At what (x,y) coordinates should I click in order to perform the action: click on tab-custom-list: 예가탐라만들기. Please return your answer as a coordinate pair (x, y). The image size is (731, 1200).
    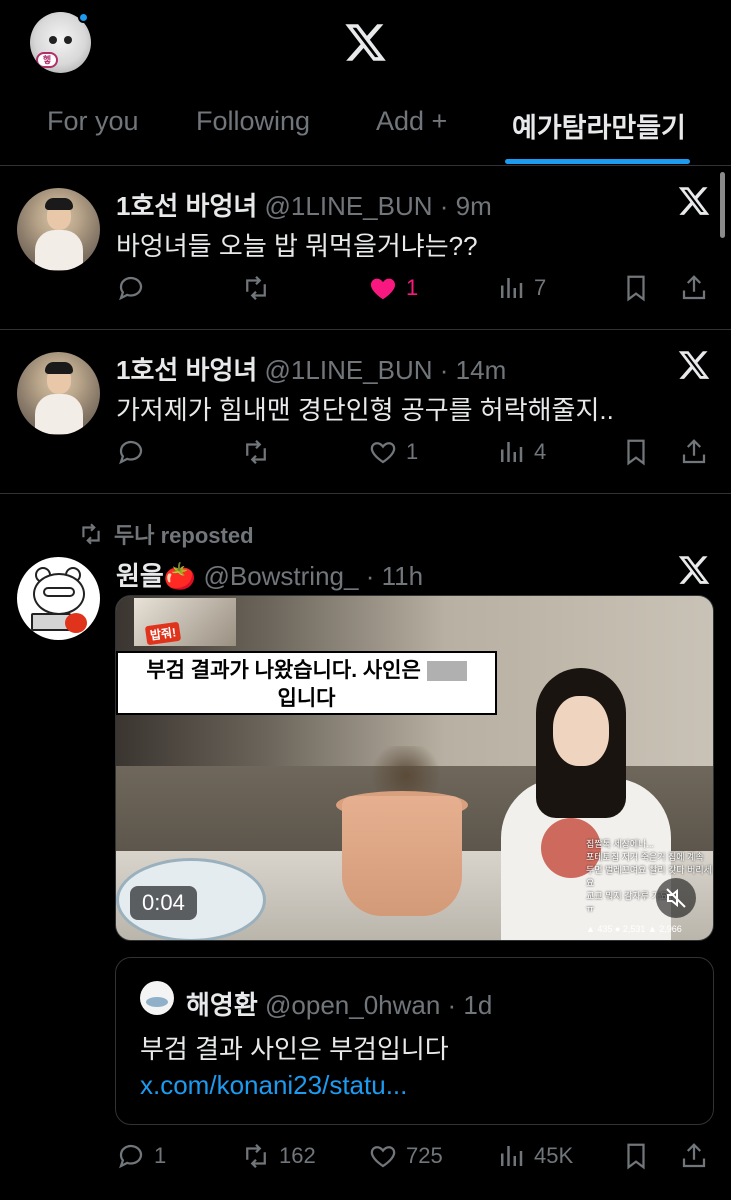
    Looking at the image, I should click on (599, 125).